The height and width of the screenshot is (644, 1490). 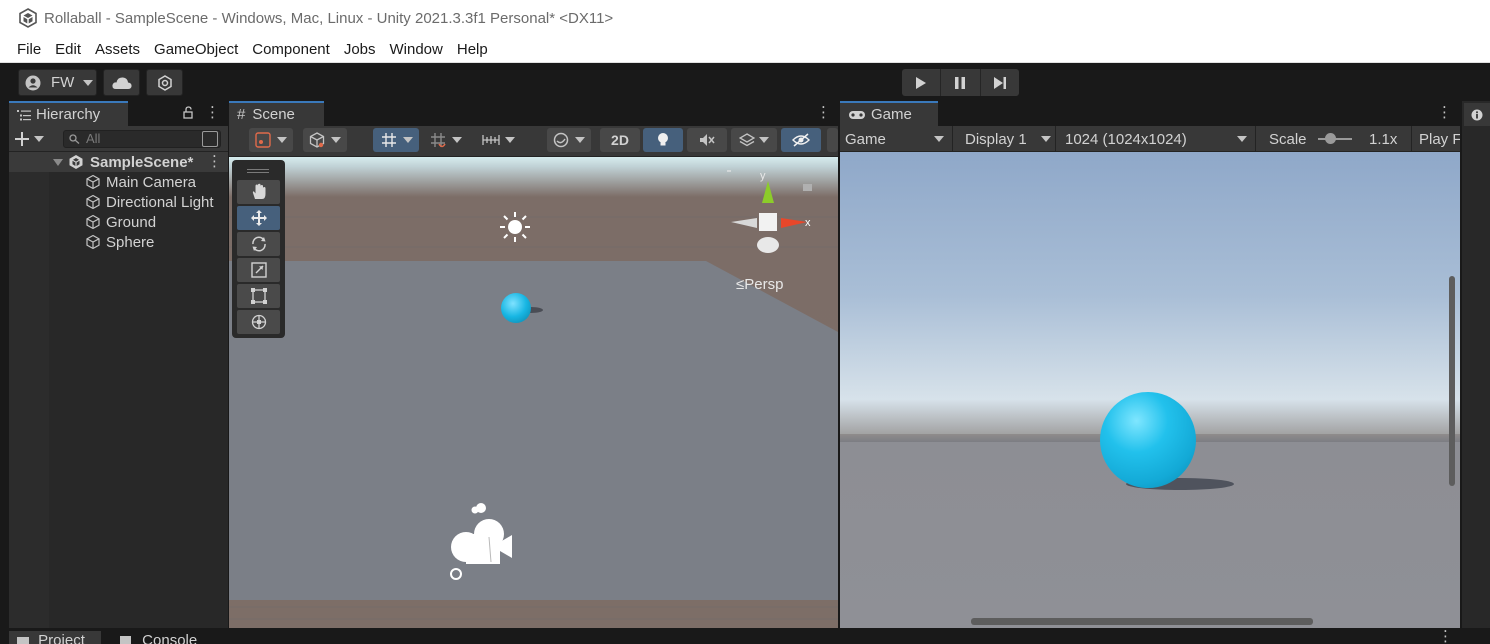 What do you see at coordinates (922, 82) in the screenshot?
I see `play-button` at bounding box center [922, 82].